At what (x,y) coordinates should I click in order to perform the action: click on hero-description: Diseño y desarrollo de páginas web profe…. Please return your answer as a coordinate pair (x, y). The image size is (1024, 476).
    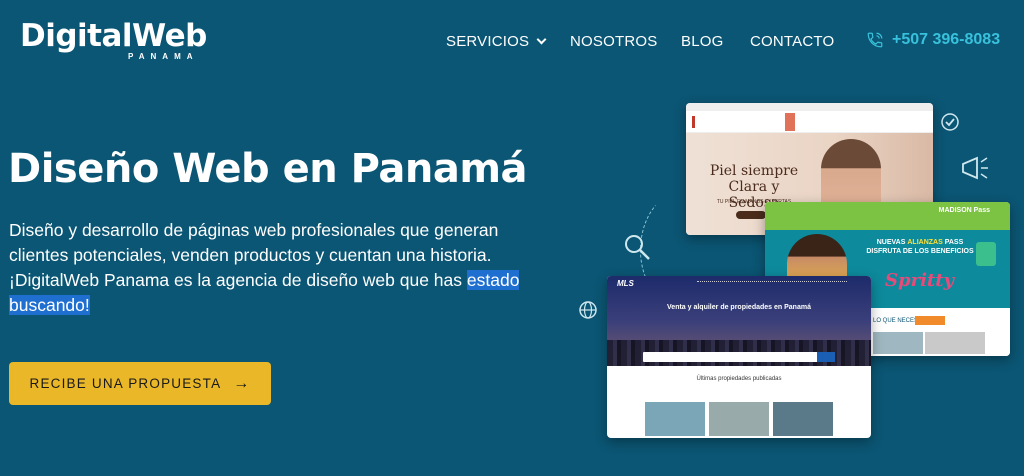
    Looking at the image, I should click on (264, 267).